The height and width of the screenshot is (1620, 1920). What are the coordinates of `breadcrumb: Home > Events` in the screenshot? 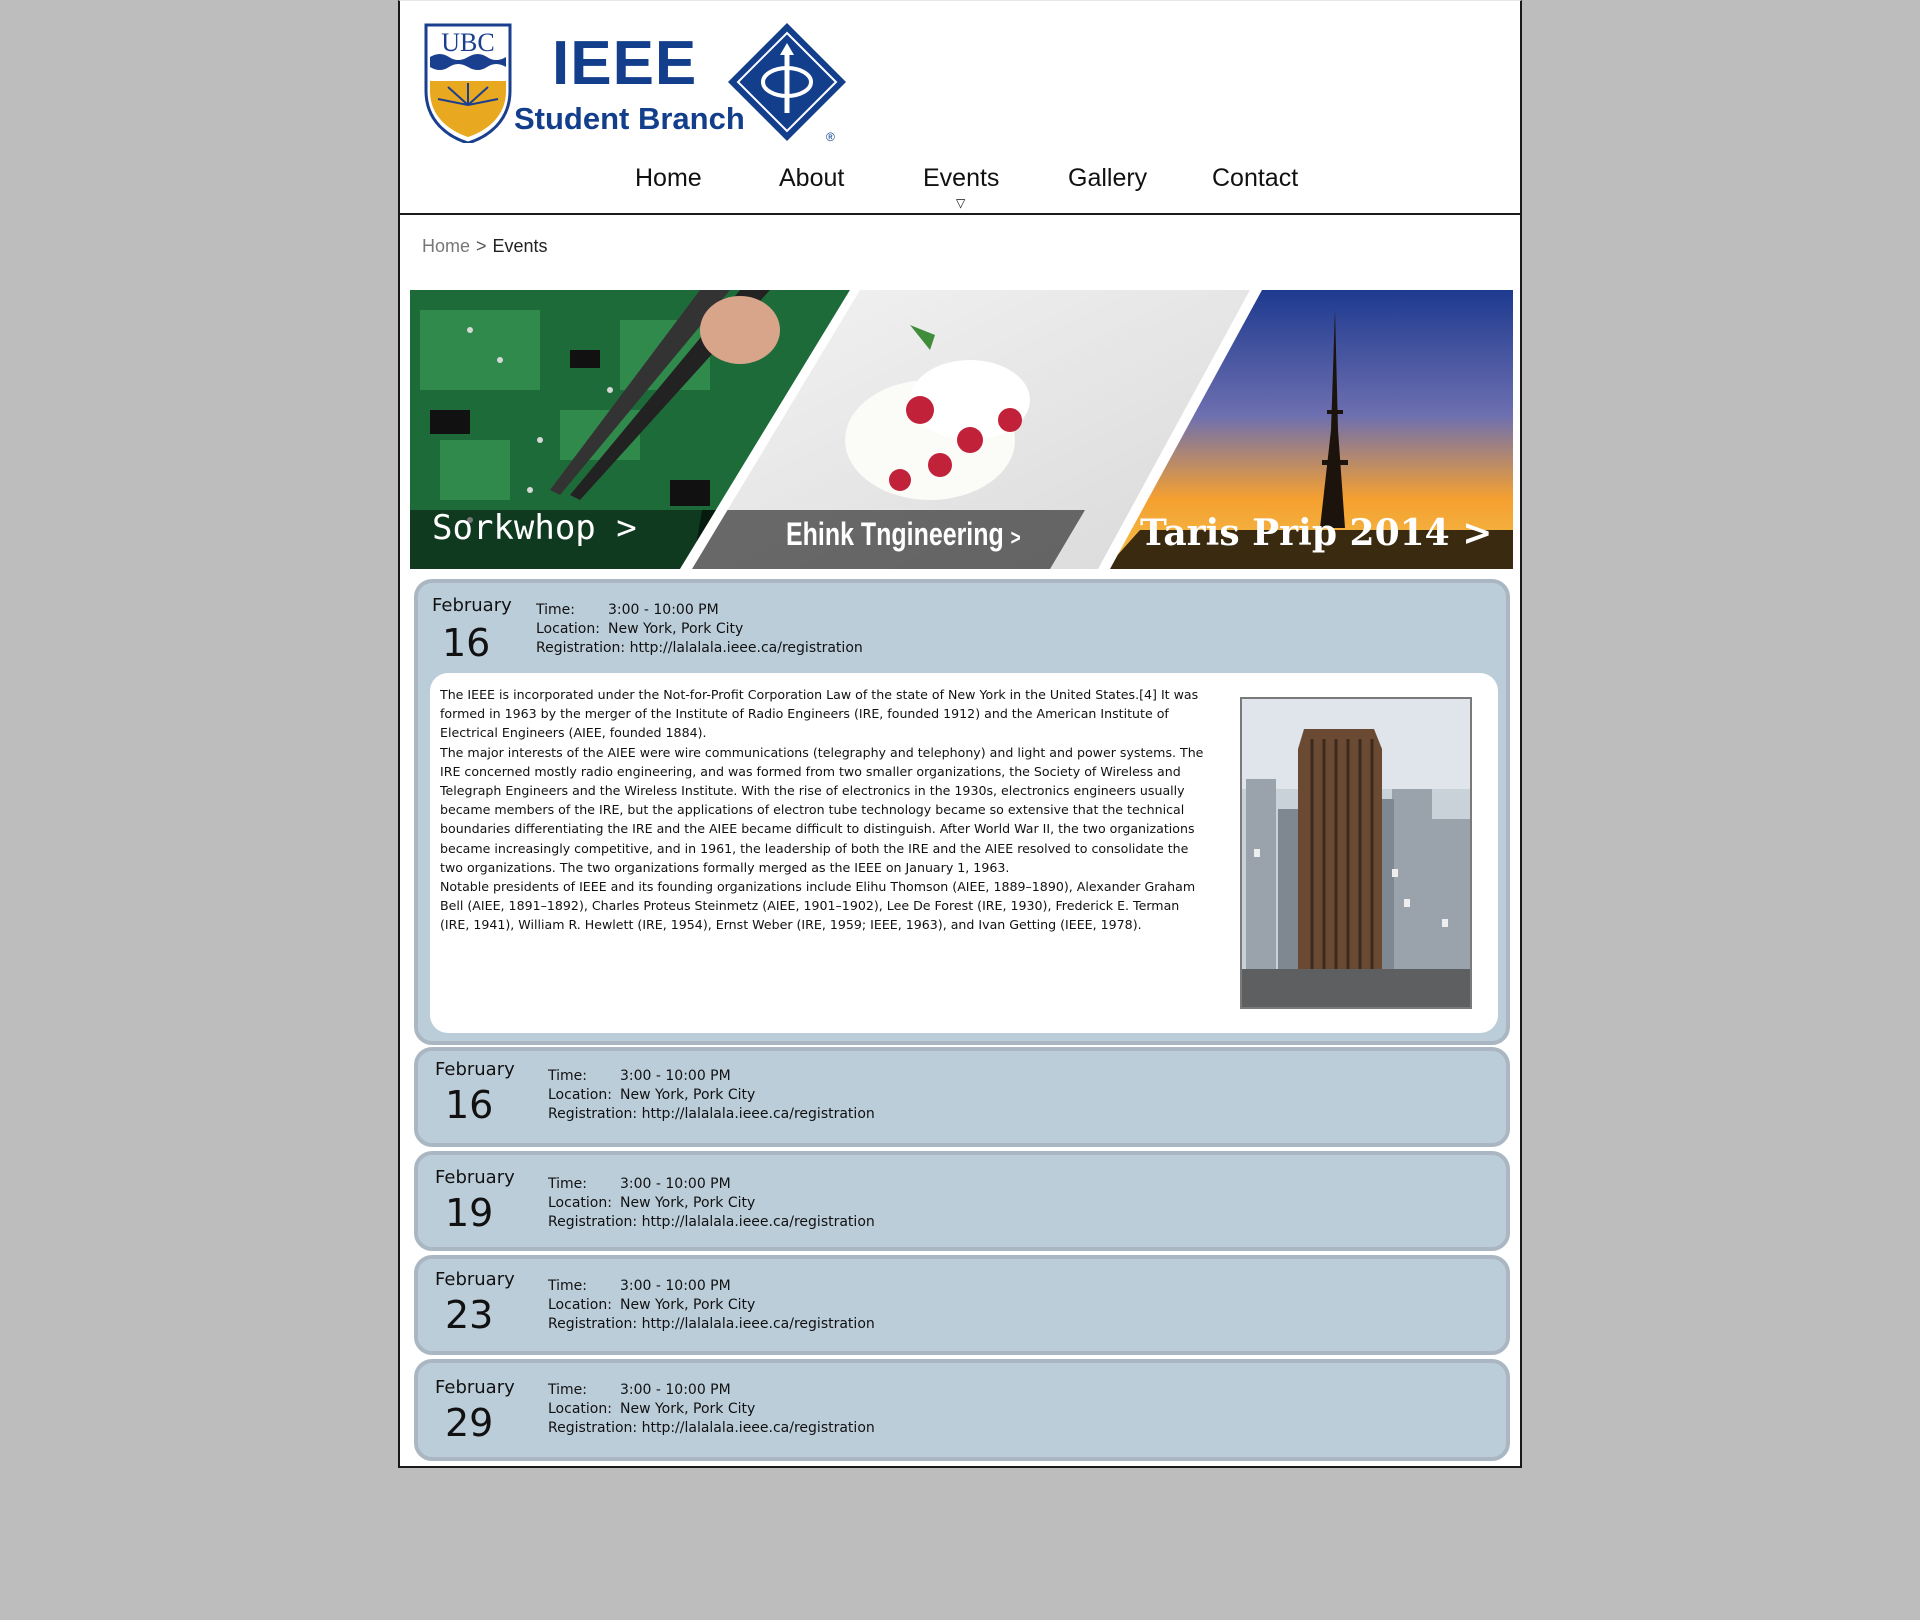 It's located at (485, 246).